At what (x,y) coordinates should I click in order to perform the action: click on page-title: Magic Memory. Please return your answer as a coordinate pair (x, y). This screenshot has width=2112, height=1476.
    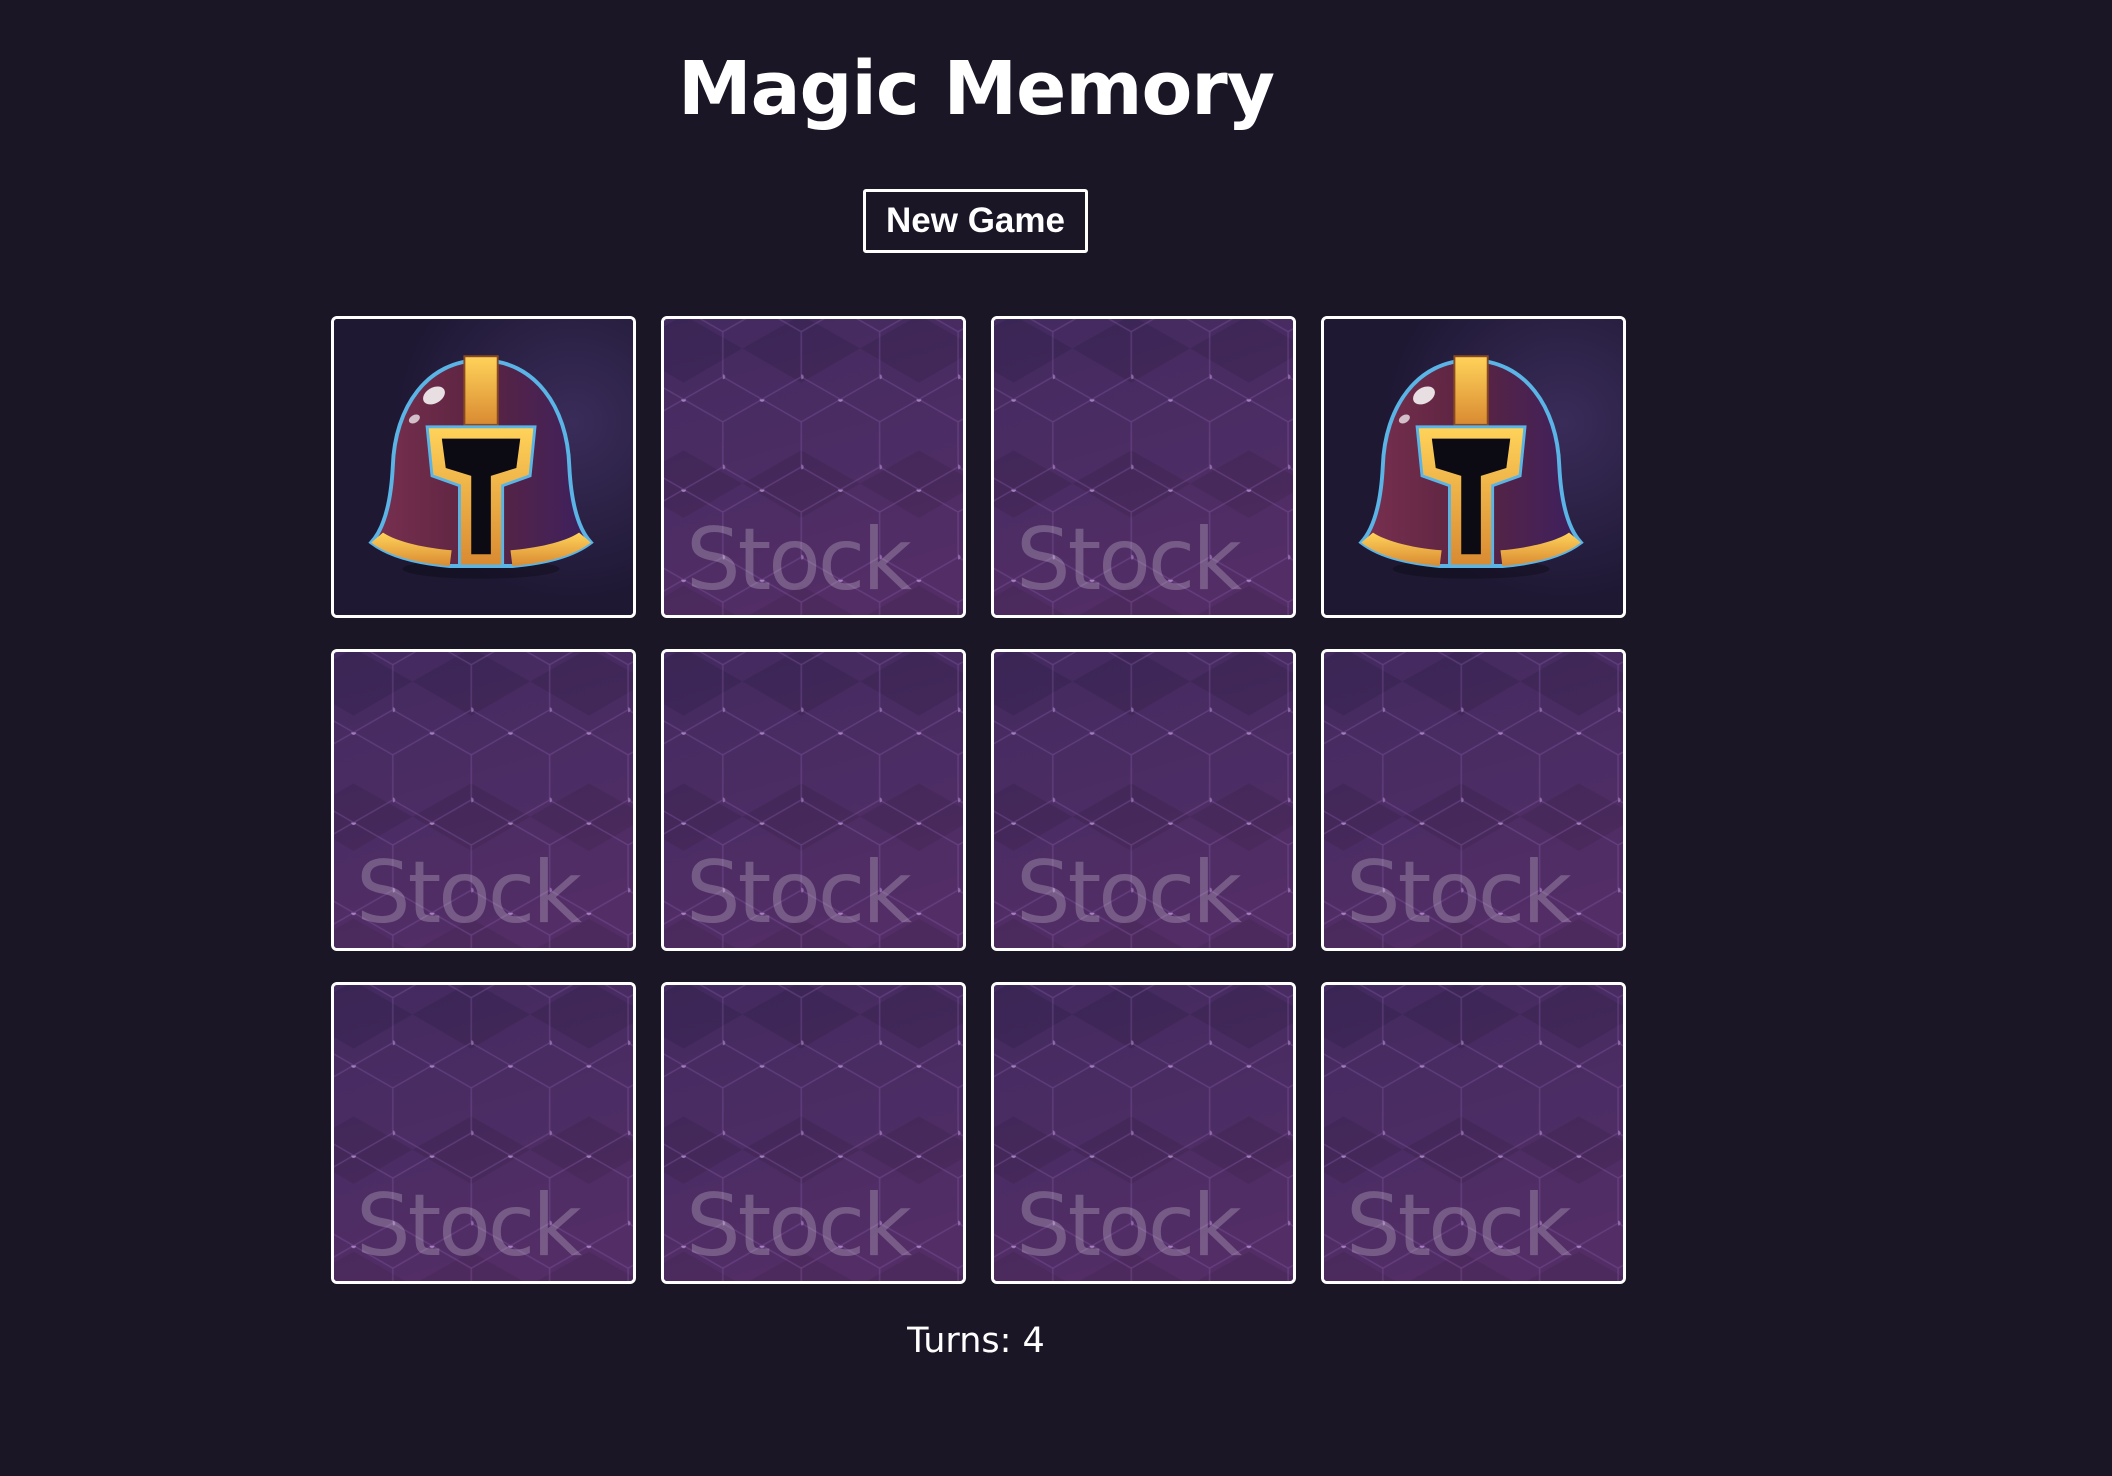
    Looking at the image, I should click on (976, 89).